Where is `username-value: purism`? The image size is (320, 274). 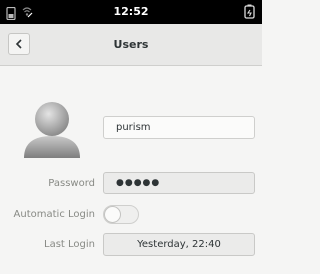 username-value: purism is located at coordinates (133, 127).